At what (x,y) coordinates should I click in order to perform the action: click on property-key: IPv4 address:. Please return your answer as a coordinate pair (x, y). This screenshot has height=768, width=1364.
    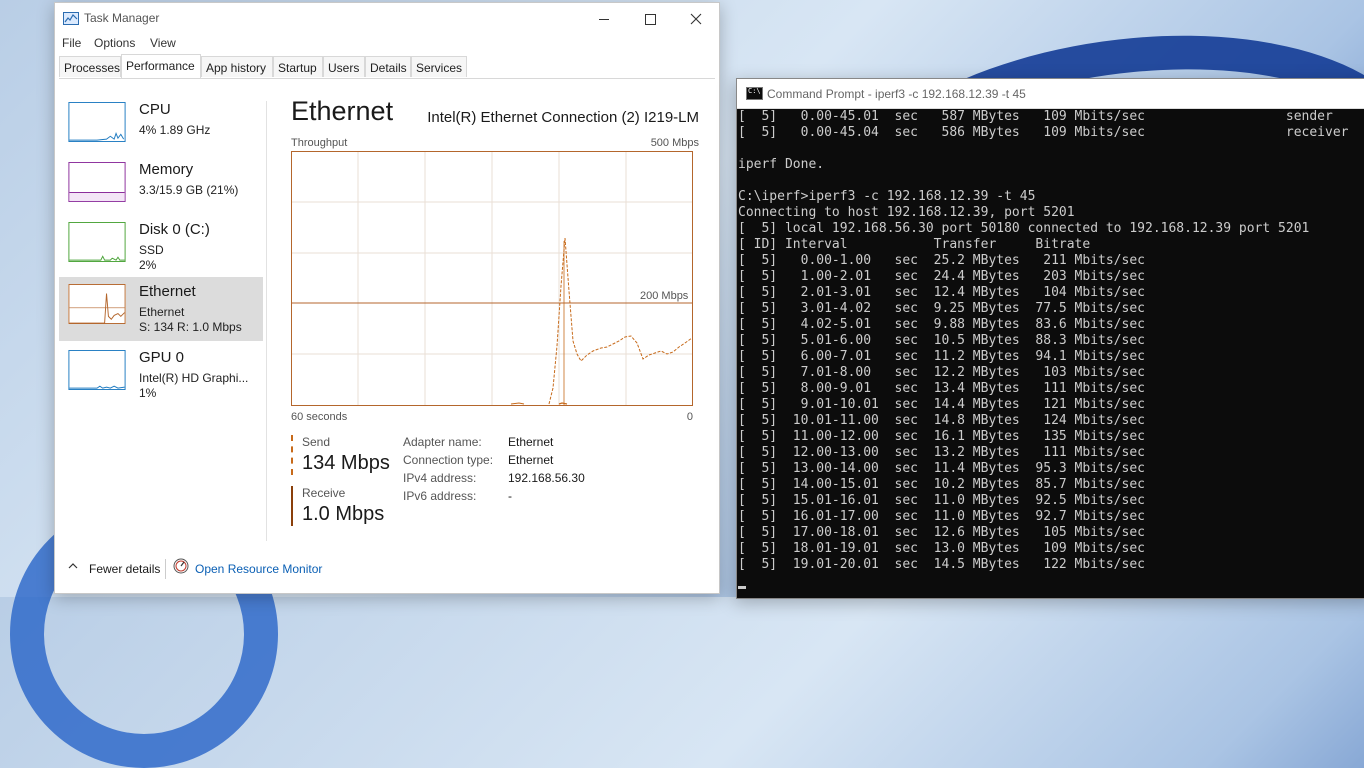
    Looking at the image, I should click on (440, 478).